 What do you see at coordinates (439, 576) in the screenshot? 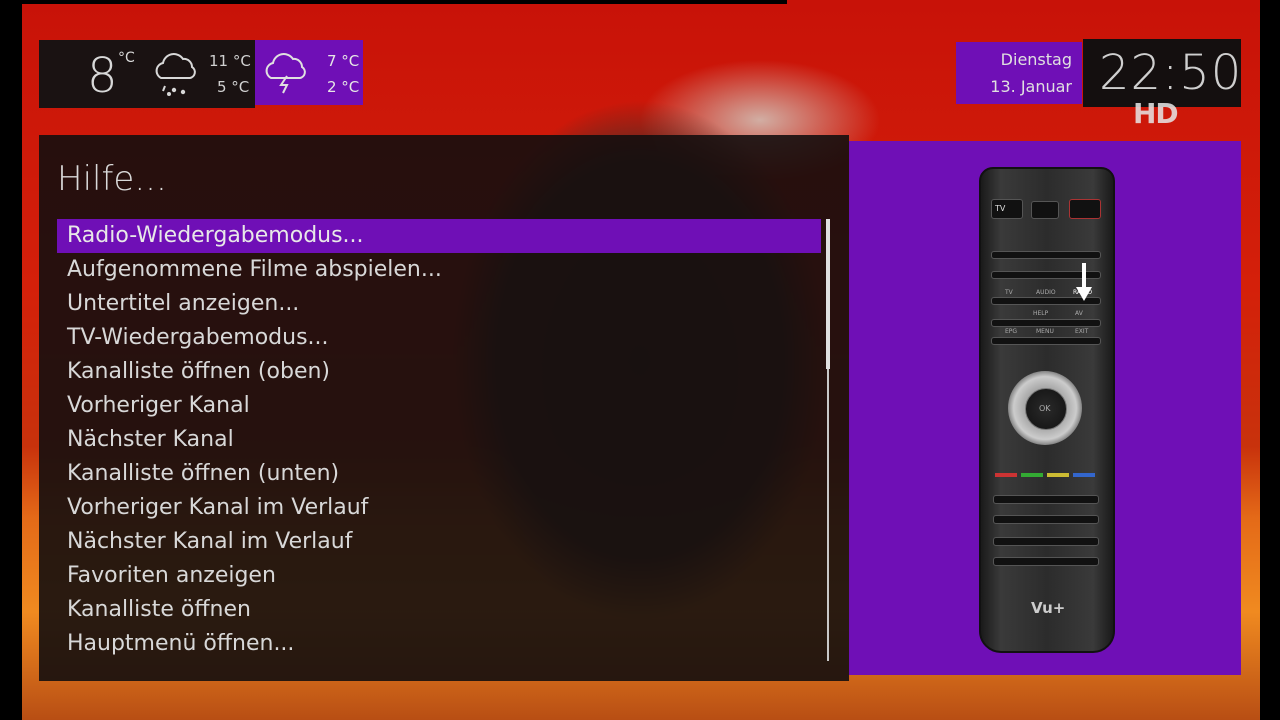
I see `list-item: Favoriten anzeigen` at bounding box center [439, 576].